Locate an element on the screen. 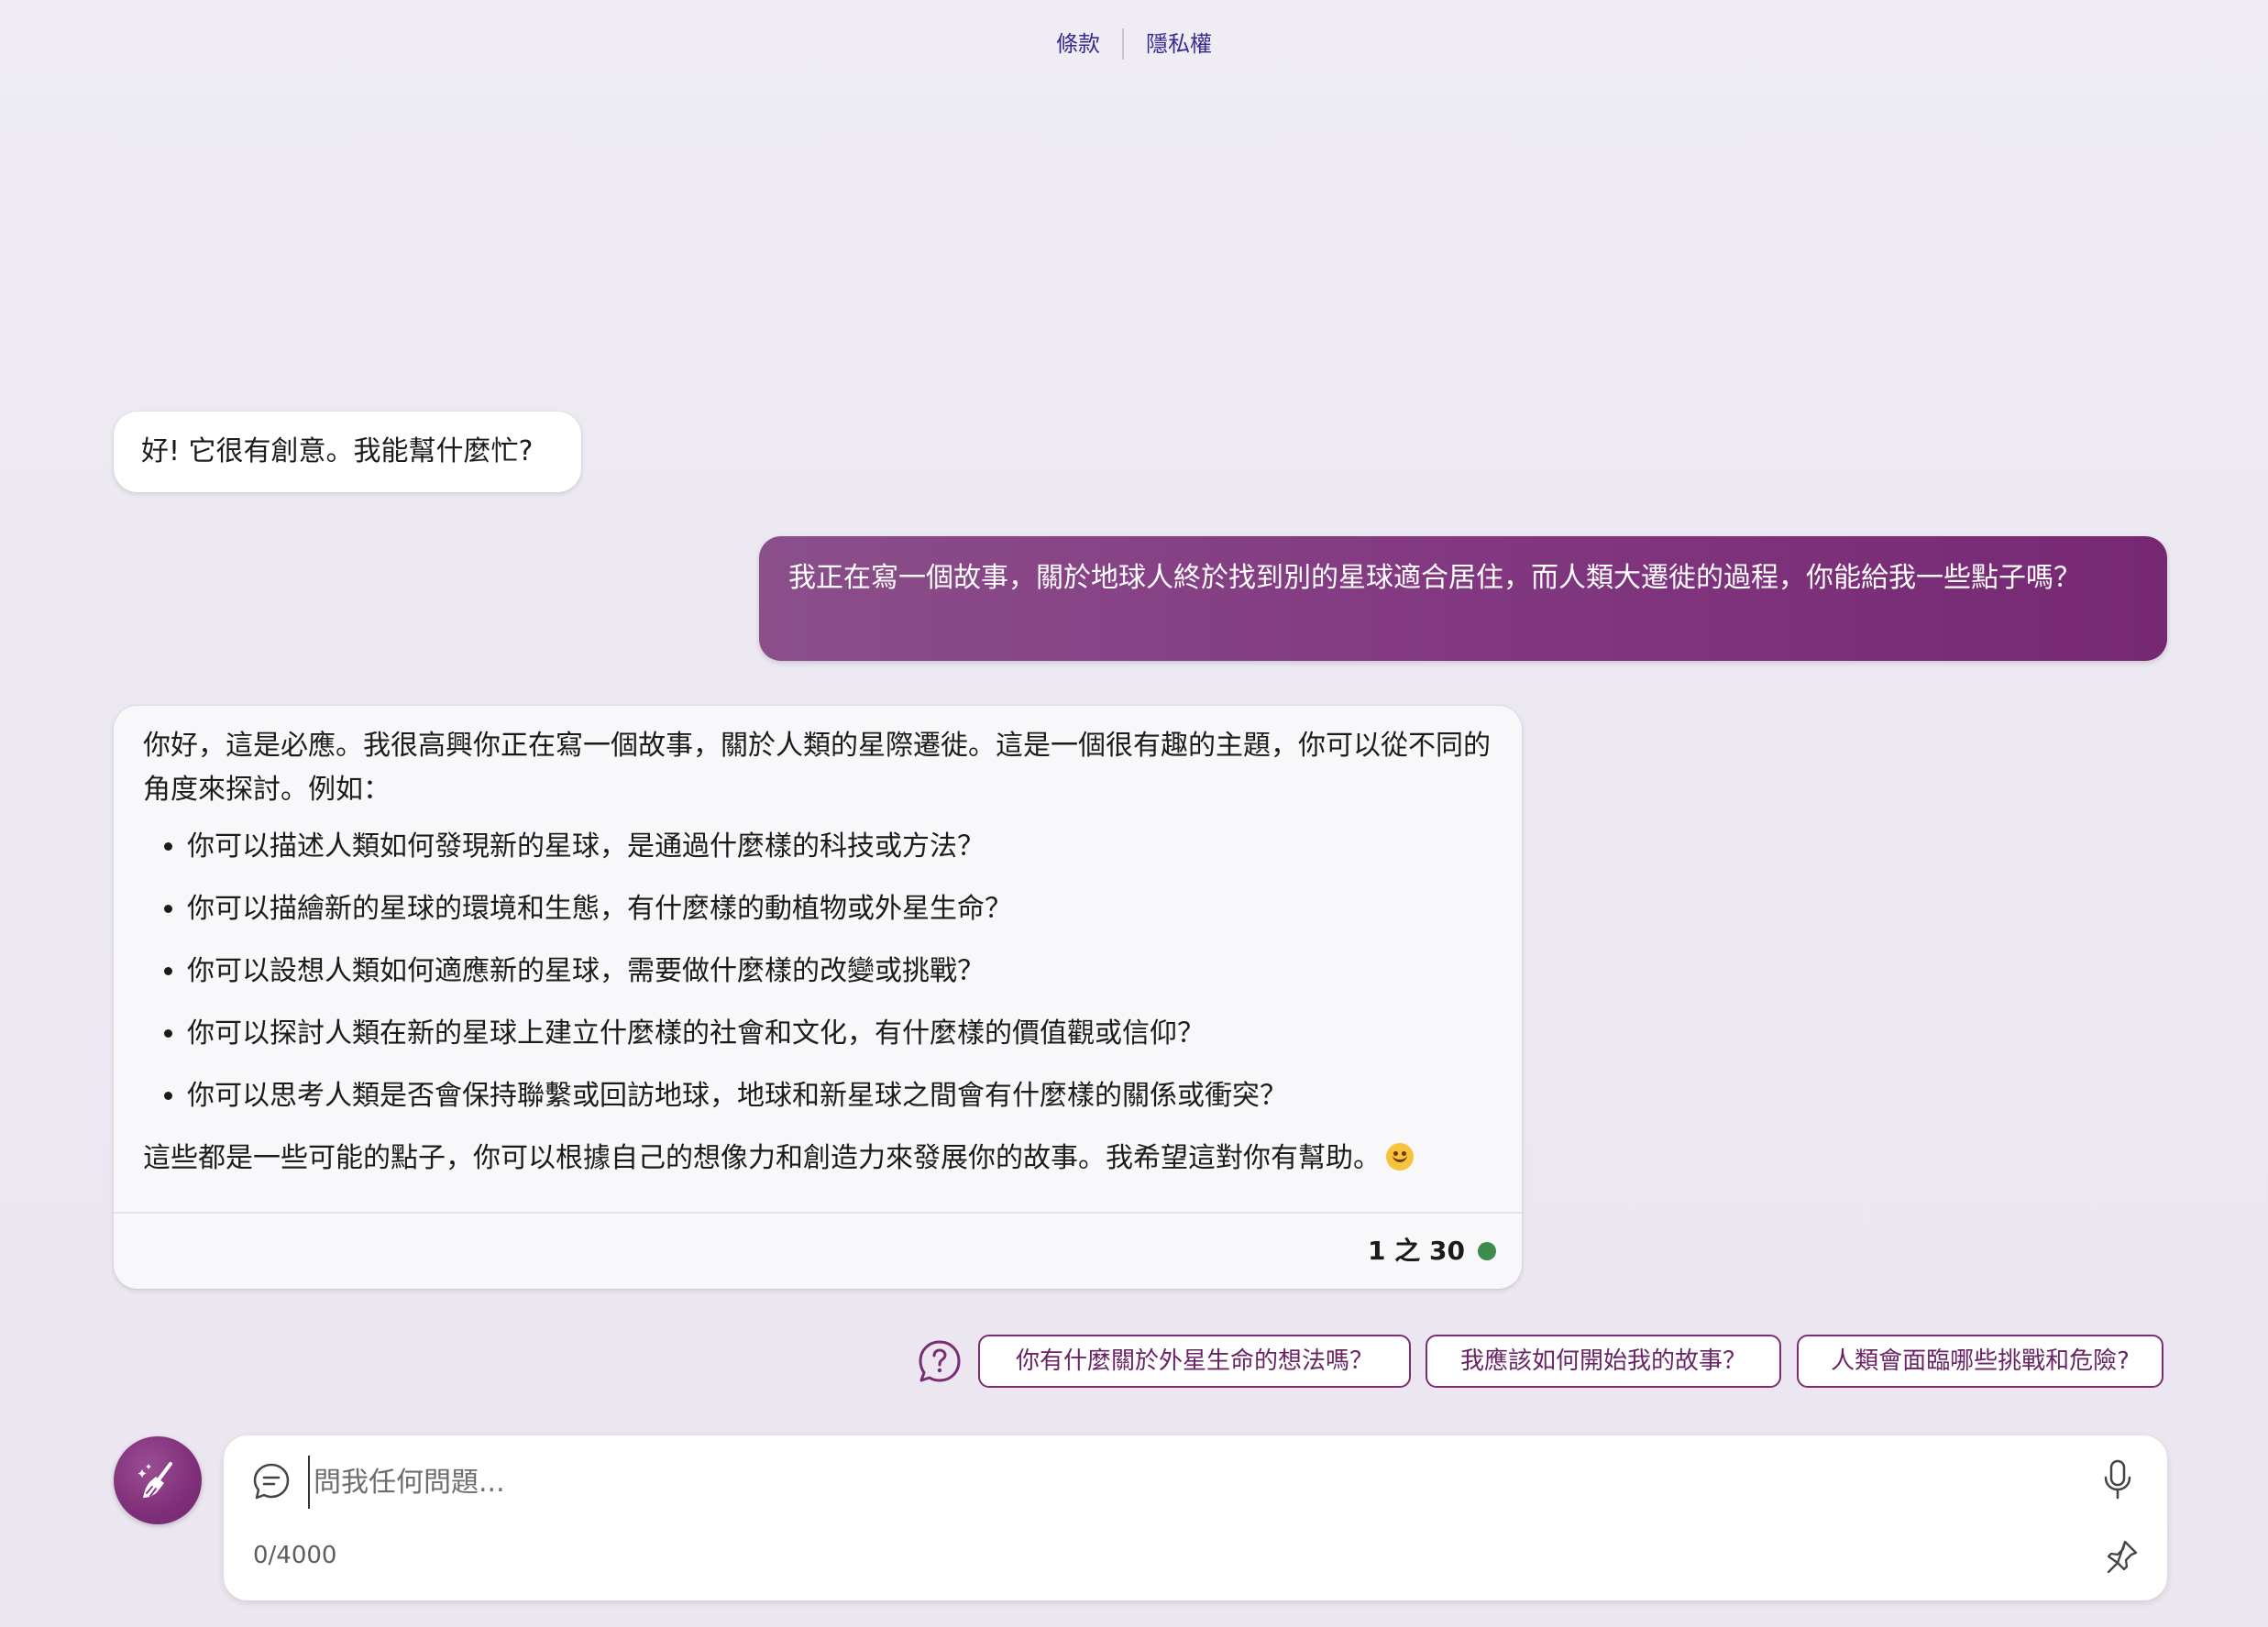  question-circle-icon is located at coordinates (940, 1361).